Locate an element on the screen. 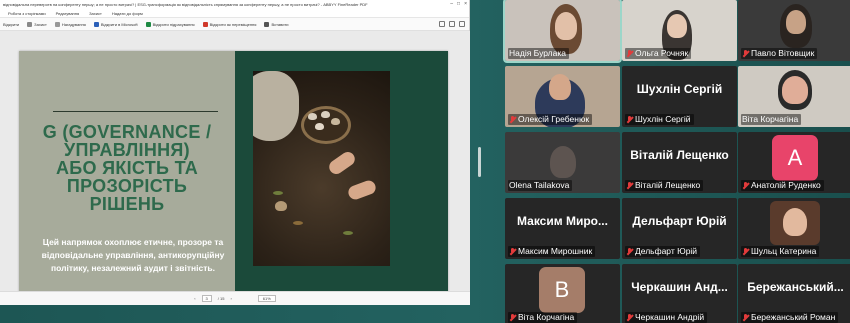 The height and width of the screenshot is (323, 850). participant-tile: Олексій Гребенюк is located at coordinates (562, 96).